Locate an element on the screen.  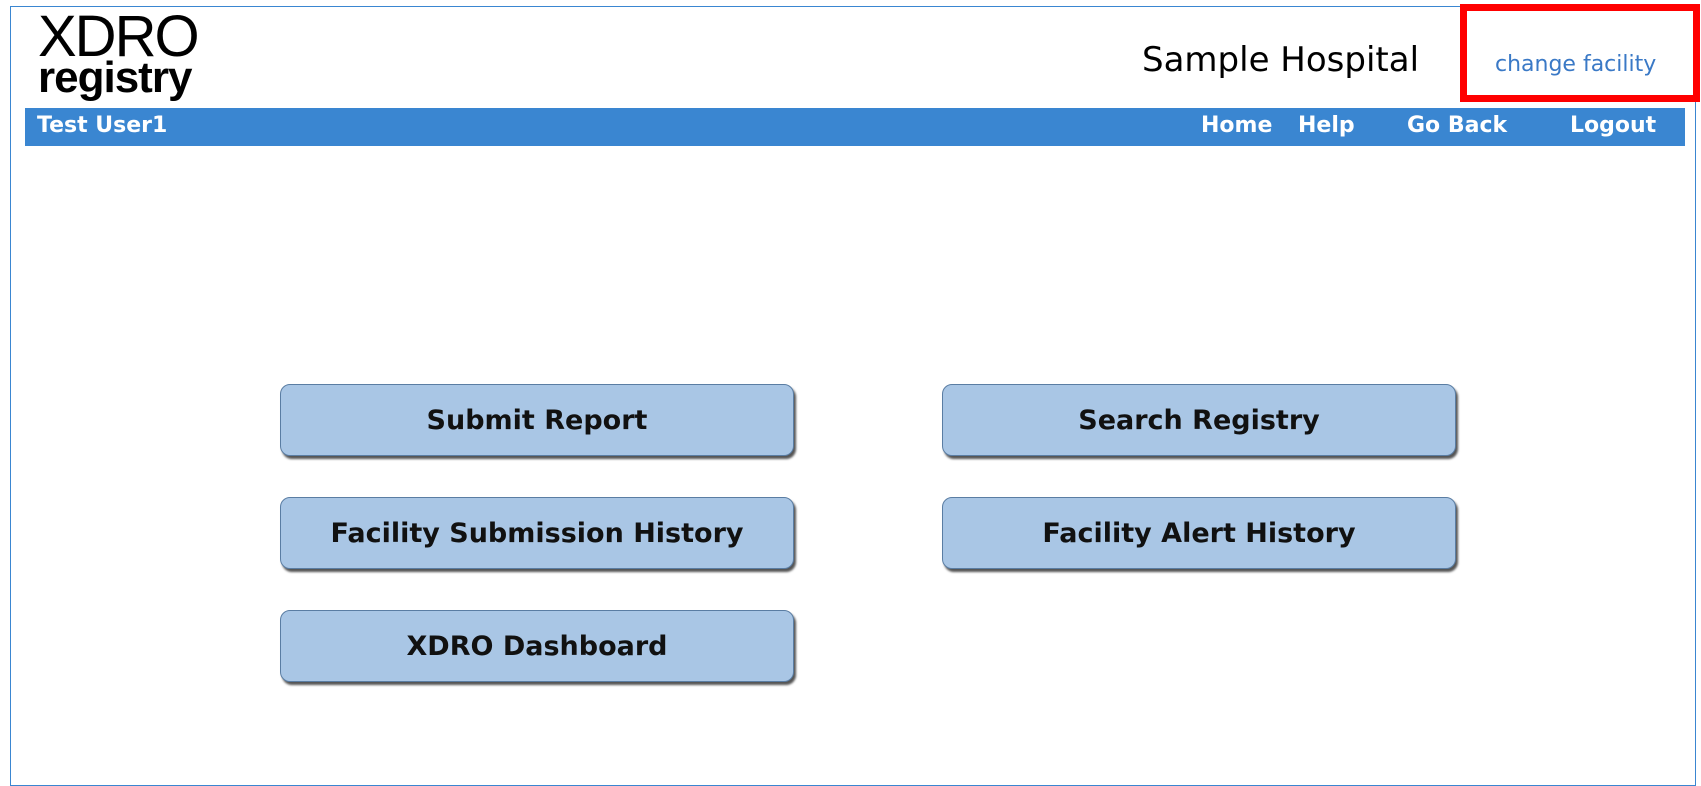
highlight-annotation is located at coordinates (1580, 53).